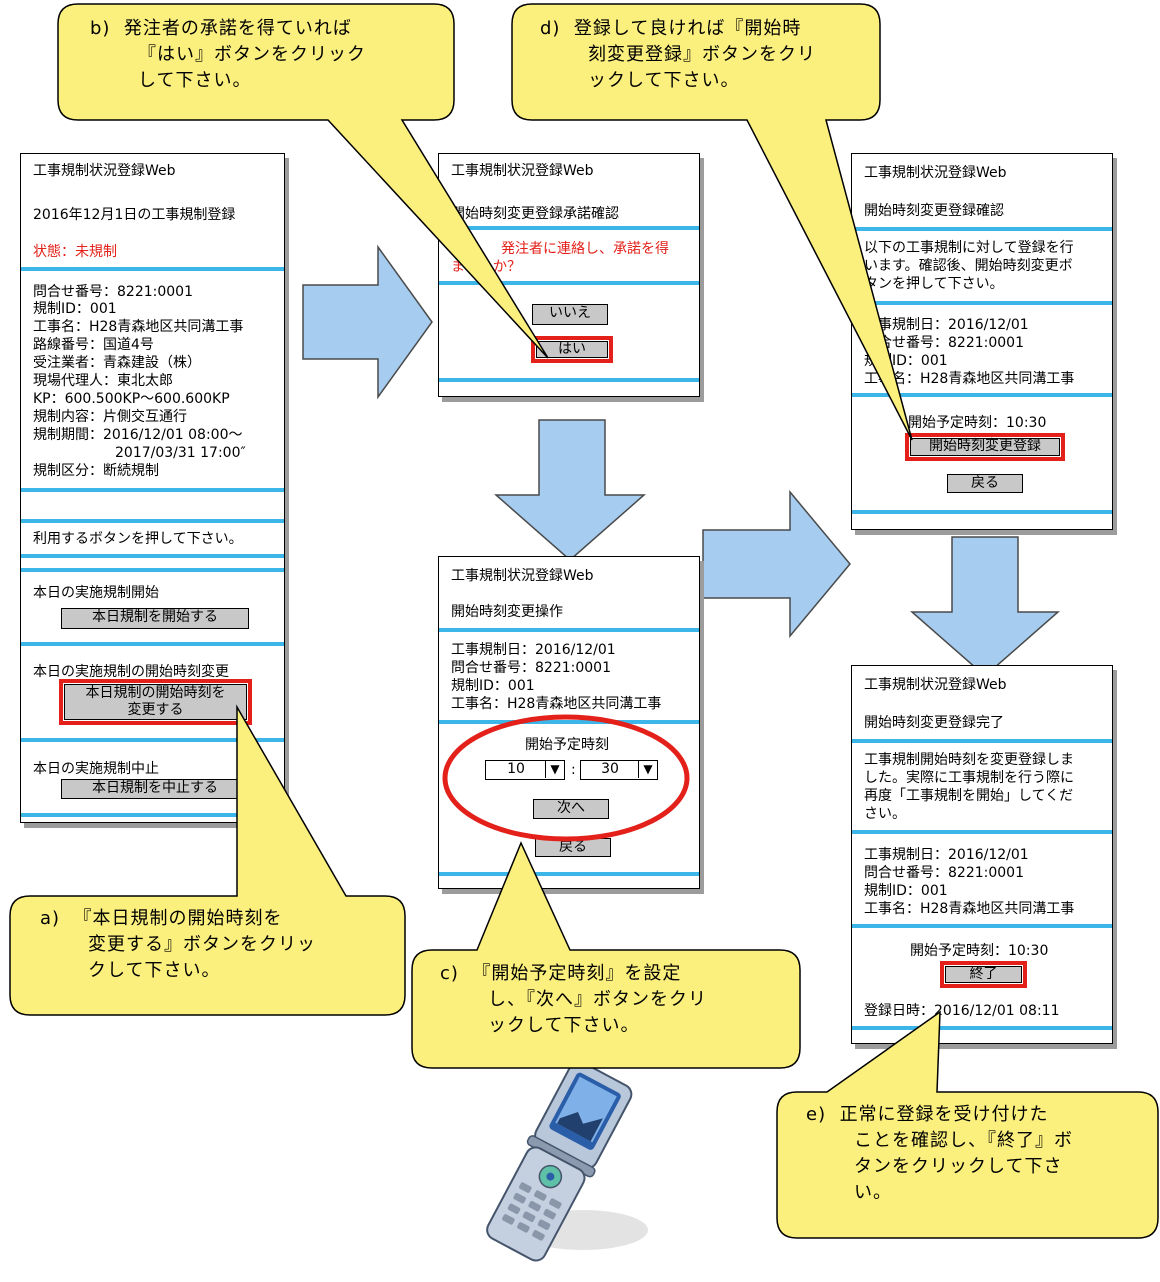  Describe the element at coordinates (873, 1192) in the screenshot. I see `callout-line: い。` at that location.